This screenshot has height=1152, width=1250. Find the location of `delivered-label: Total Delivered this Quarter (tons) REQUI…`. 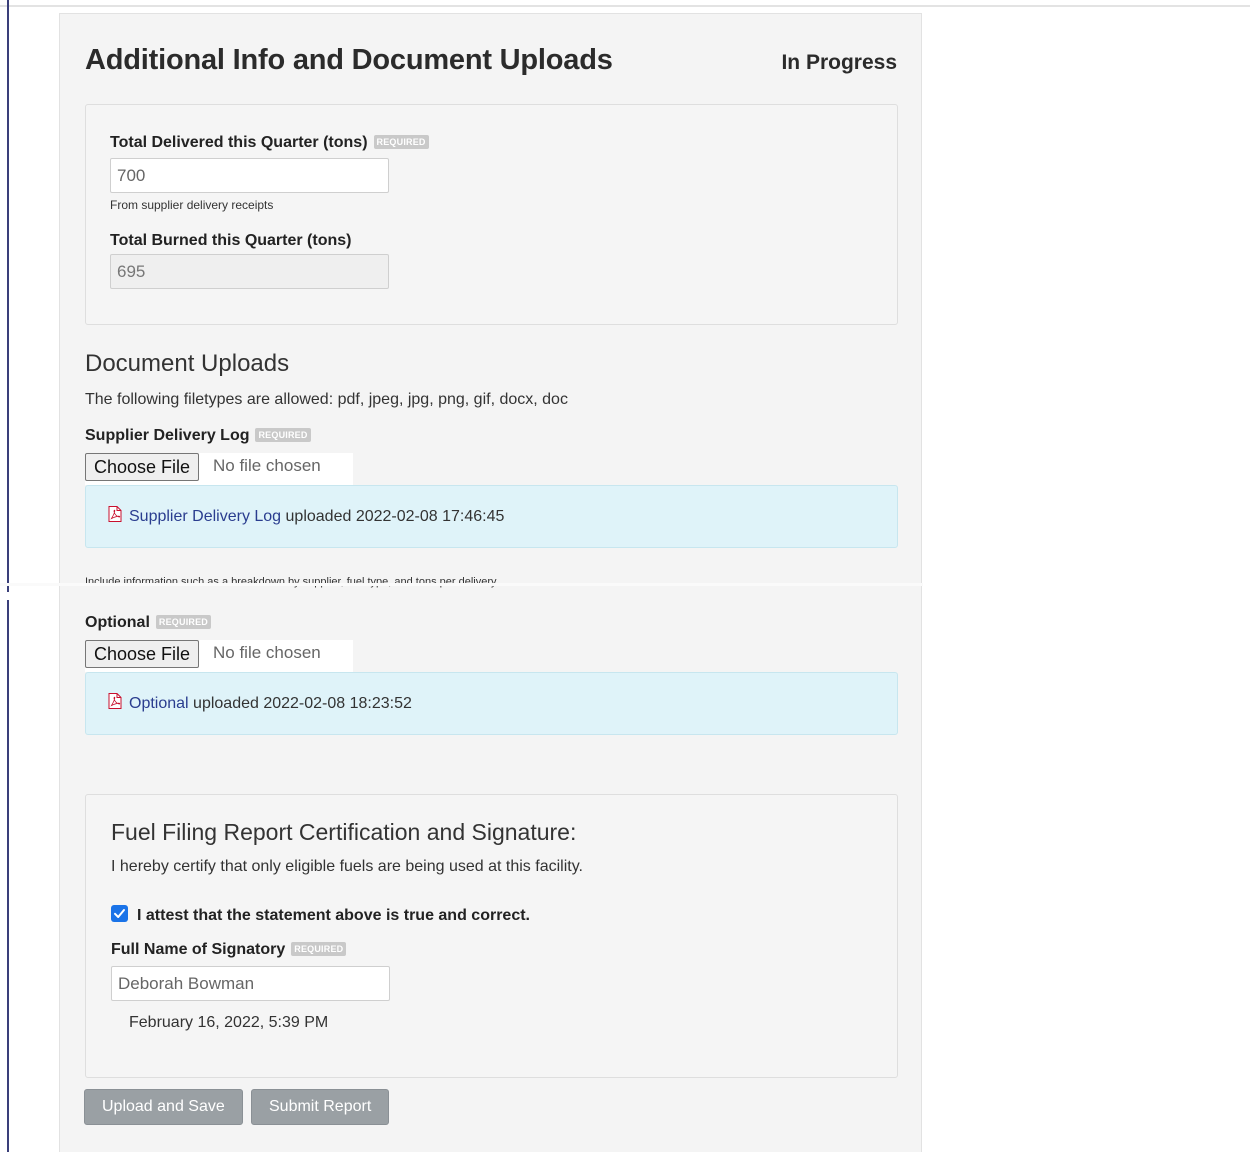

delivered-label: Total Delivered this Quarter (tons) REQUI… is located at coordinates (269, 143).